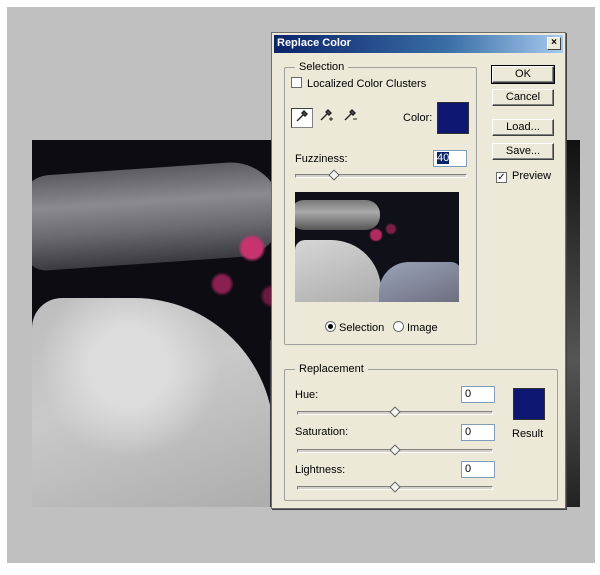 This screenshot has height=575, width=600. Describe the element at coordinates (422, 328) in the screenshot. I see `image-radio-label: Image` at that location.